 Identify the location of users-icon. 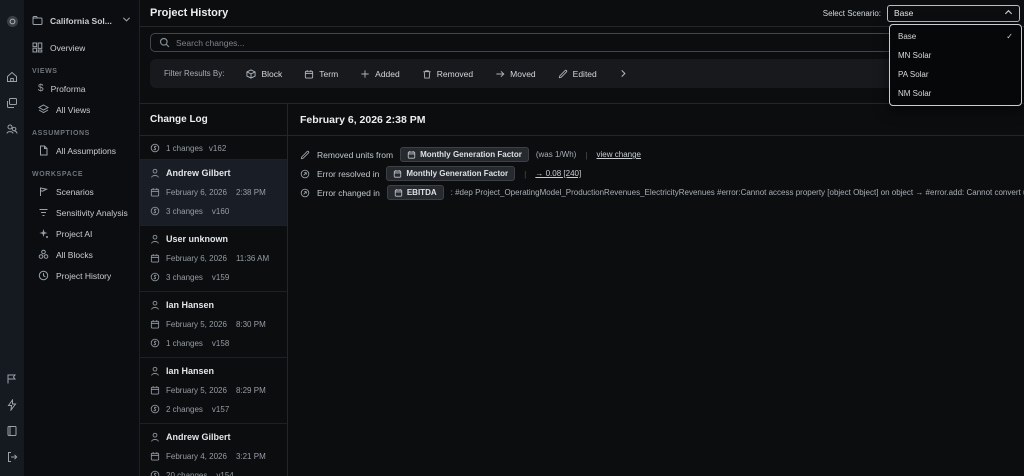
(12, 129).